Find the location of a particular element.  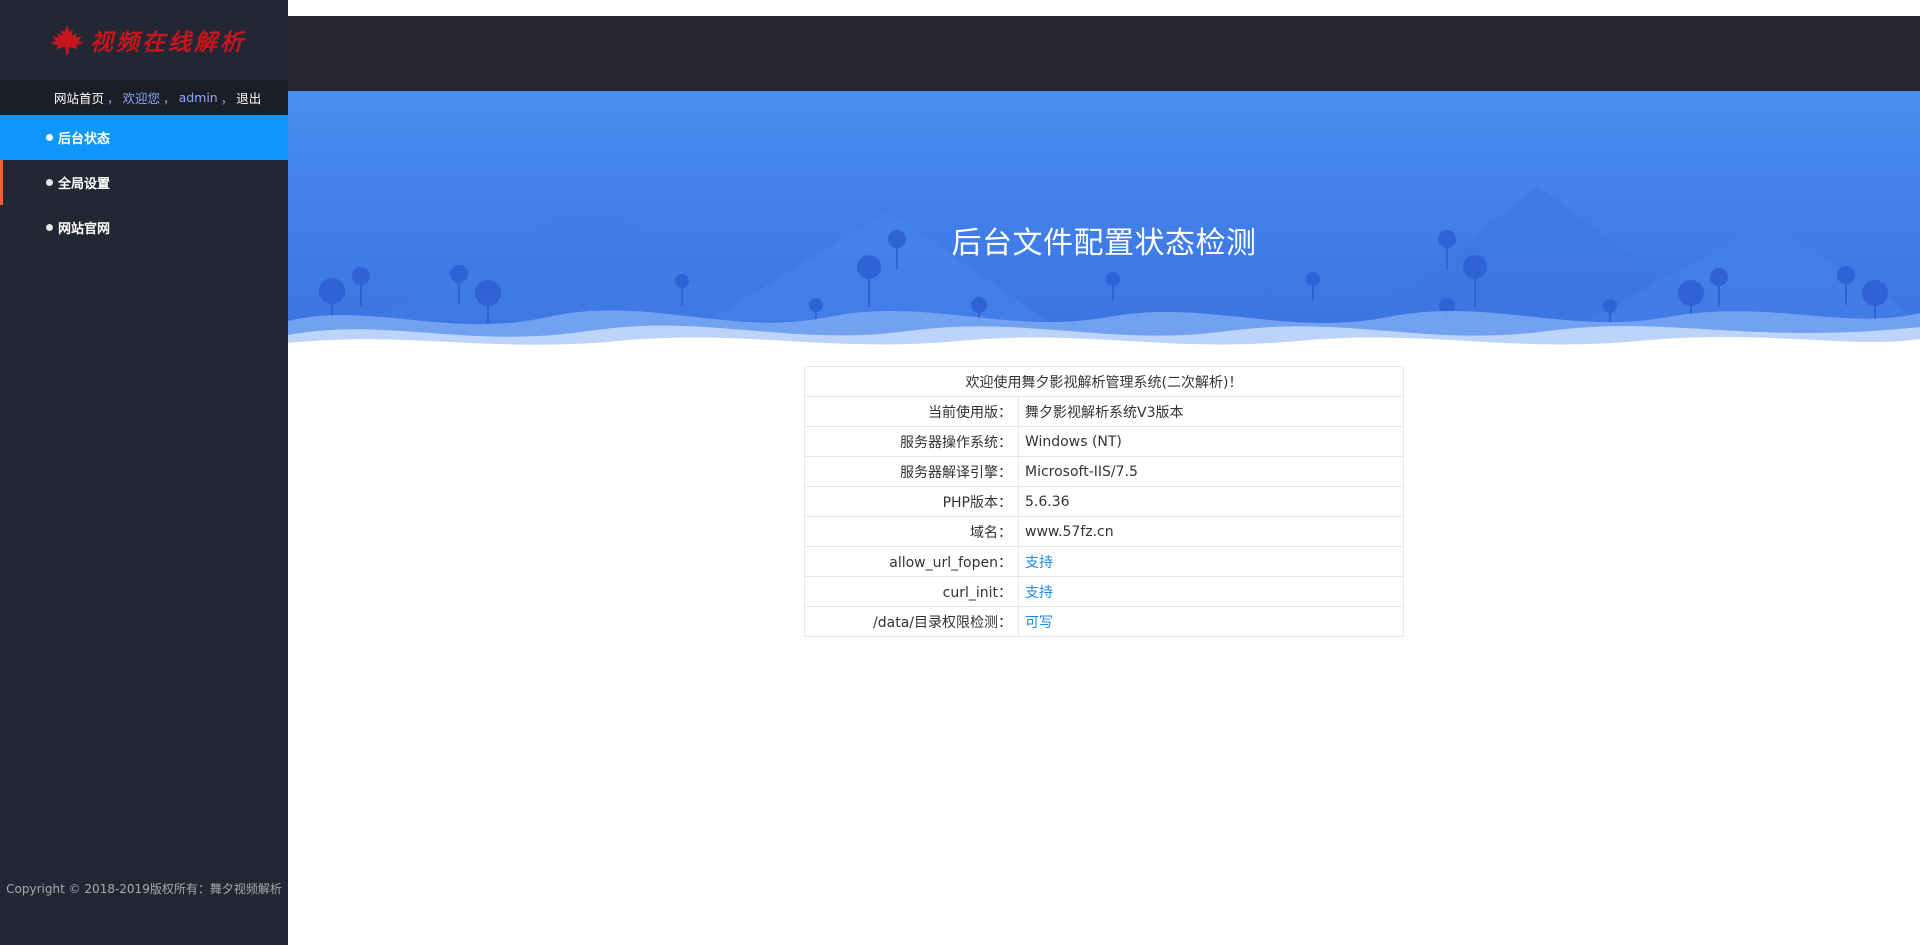

sidebar-item-label: 网站官网 is located at coordinates (84, 229).